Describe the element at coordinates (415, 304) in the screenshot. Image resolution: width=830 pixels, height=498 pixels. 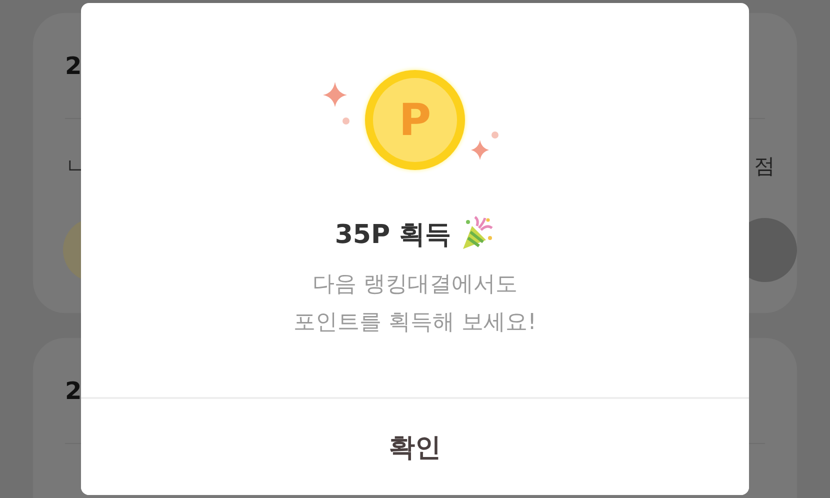
I see `reward-message: 다음 랭킹대결에서도 포인트를 획득해 보세요!` at that location.